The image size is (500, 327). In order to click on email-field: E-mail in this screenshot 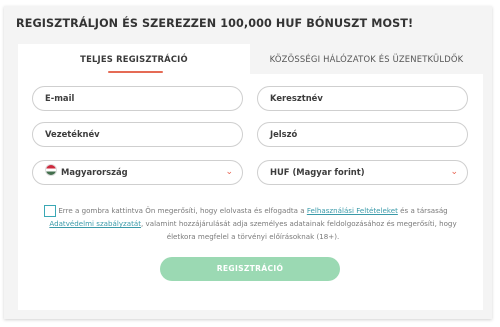, I will do `click(137, 98)`.